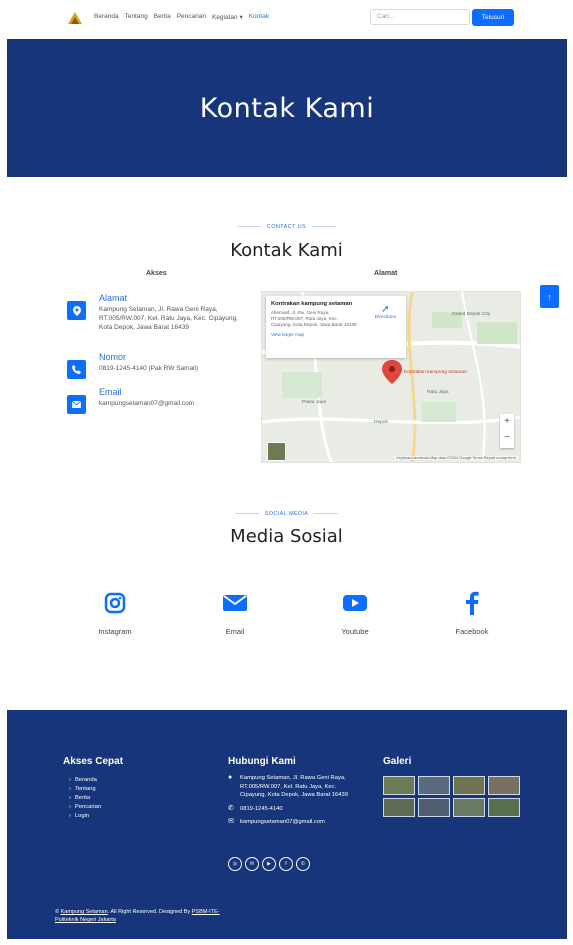  What do you see at coordinates (471, 314) in the screenshot?
I see `map-label: Grand Depok City` at bounding box center [471, 314].